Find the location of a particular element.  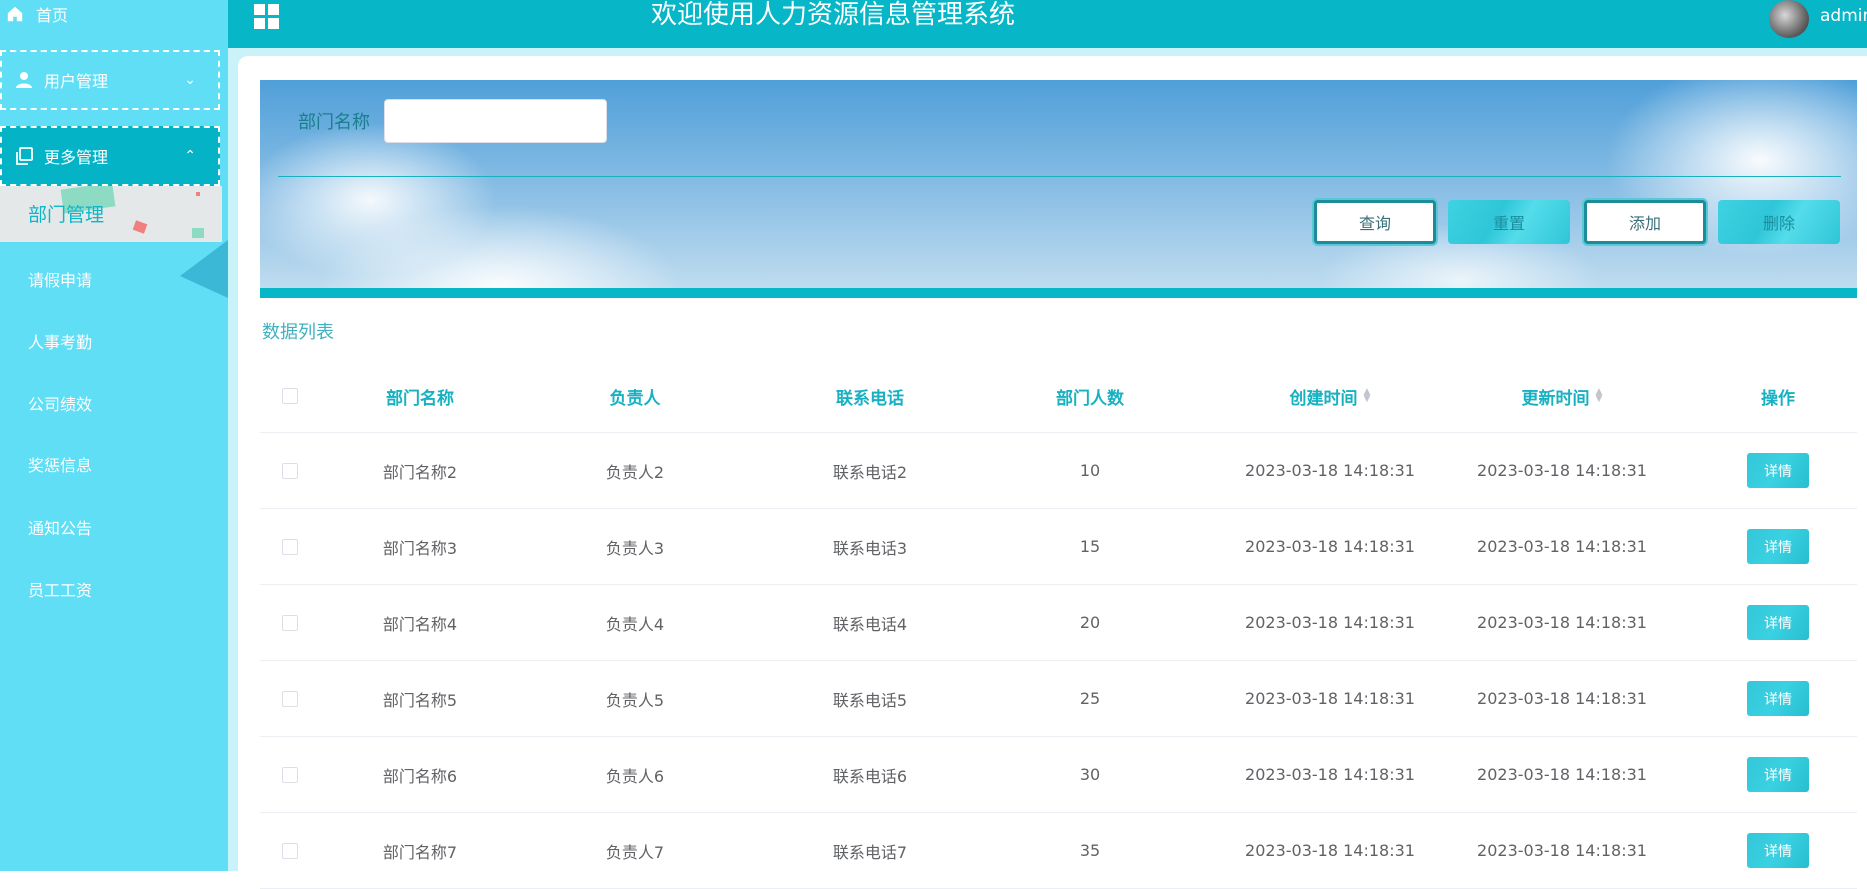

cell-member-count: 30 is located at coordinates (1090, 774).